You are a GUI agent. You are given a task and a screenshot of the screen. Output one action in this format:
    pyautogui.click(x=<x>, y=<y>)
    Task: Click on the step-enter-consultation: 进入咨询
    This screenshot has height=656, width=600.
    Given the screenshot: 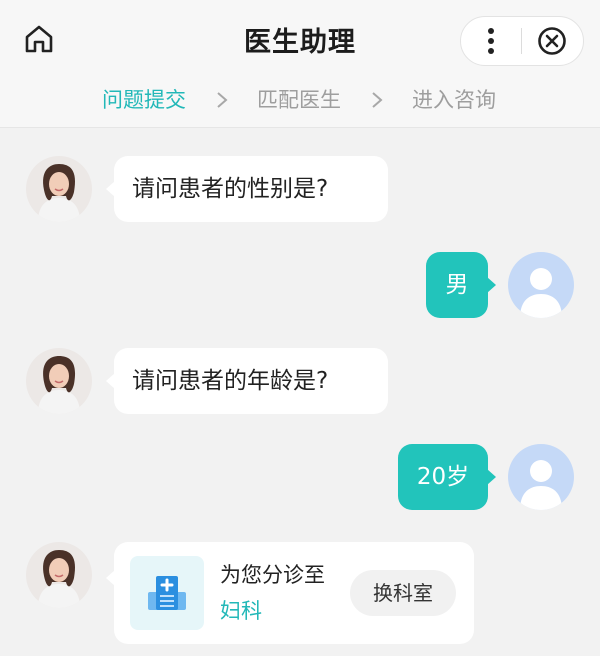 What is the action you would take?
    pyautogui.click(x=454, y=100)
    